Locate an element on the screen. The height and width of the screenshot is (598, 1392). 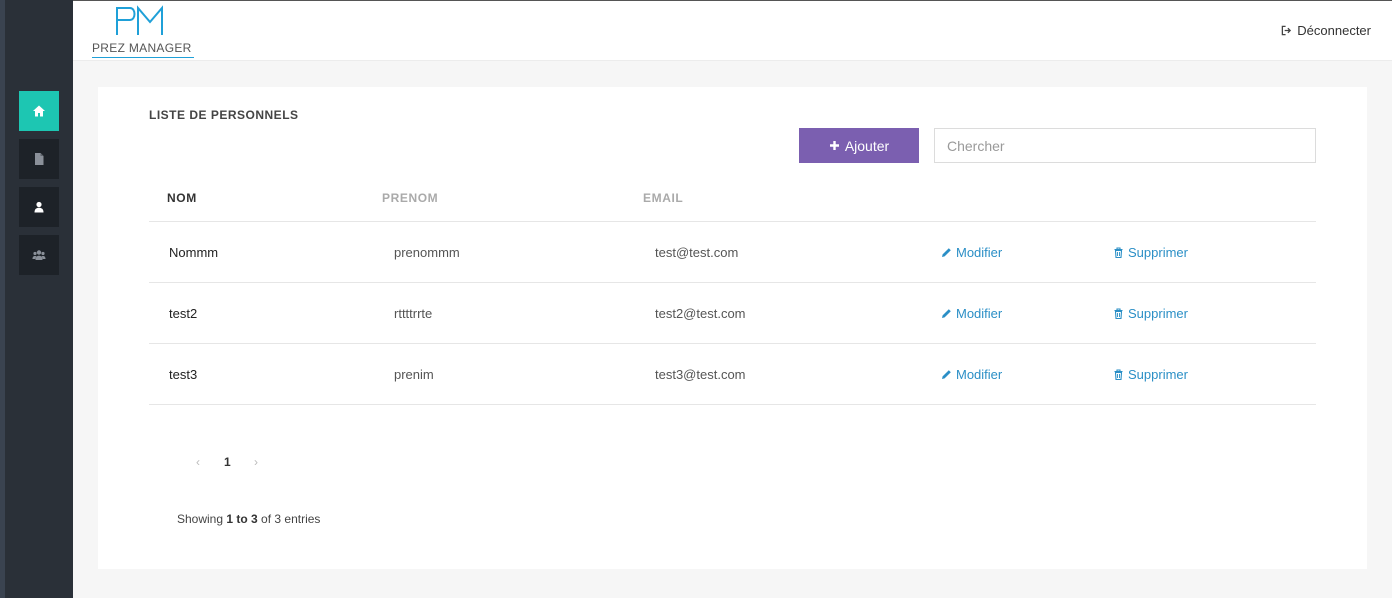
entries-info-prefix: Showing is located at coordinates (202, 519).